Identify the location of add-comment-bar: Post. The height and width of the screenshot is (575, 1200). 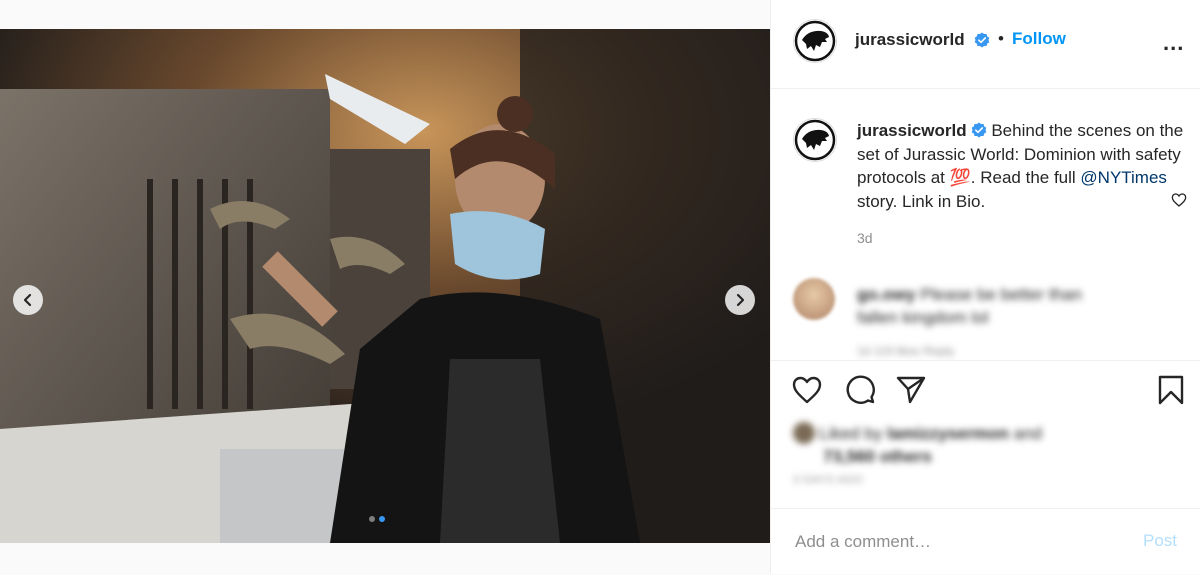
(985, 541).